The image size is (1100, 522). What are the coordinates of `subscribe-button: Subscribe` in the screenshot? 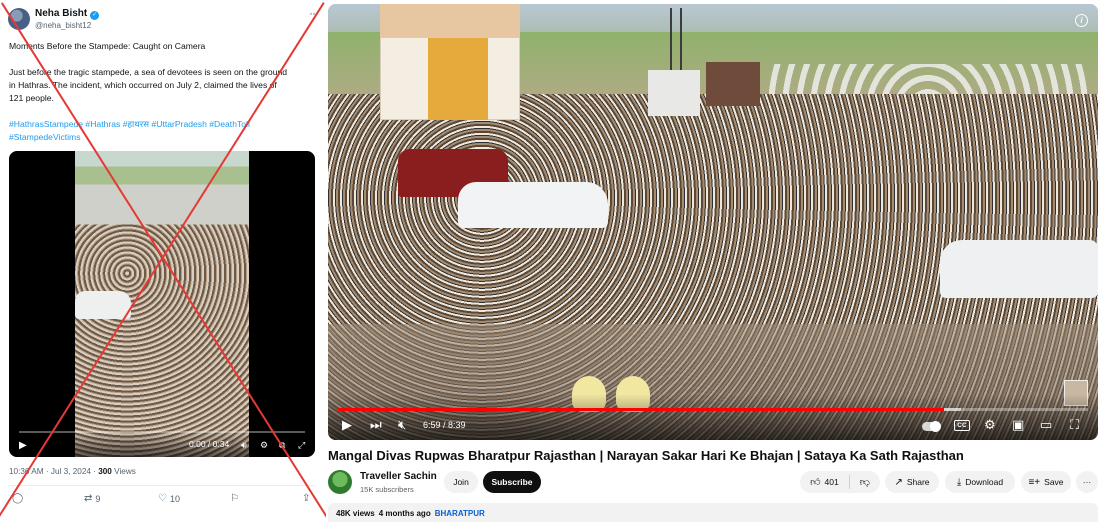 It's located at (512, 482).